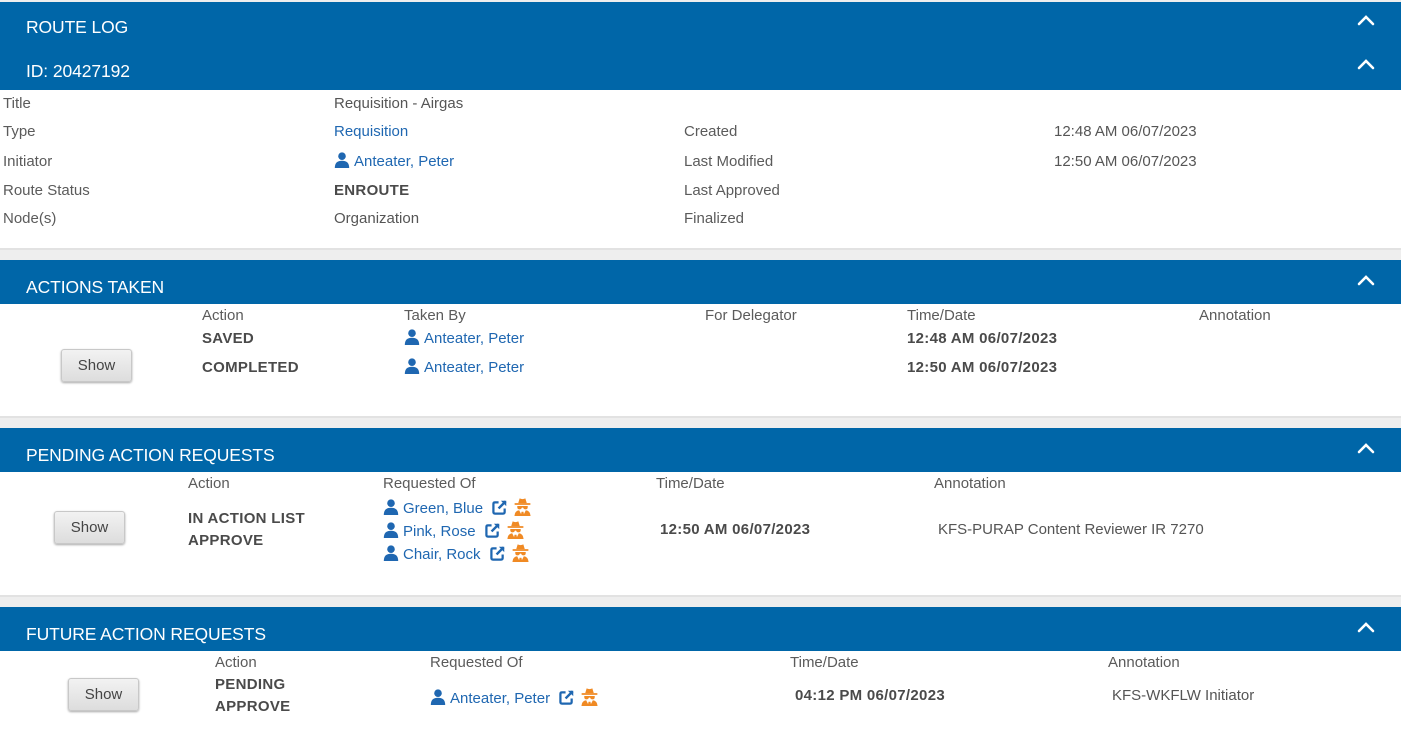 The height and width of the screenshot is (750, 1401). Describe the element at coordinates (89, 527) in the screenshot. I see `pending-show-button: Show` at that location.